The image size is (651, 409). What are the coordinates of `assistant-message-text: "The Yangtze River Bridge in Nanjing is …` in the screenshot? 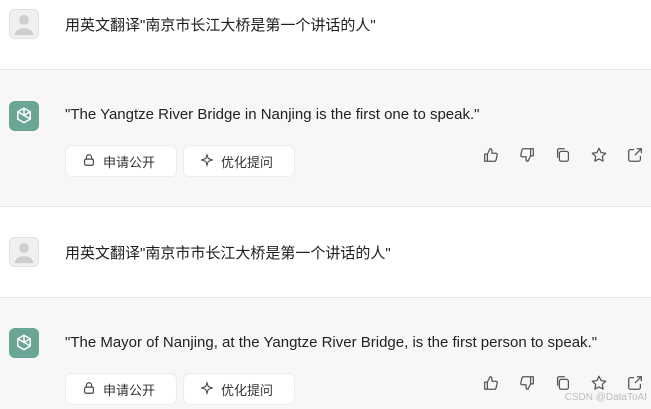 It's located at (272, 114).